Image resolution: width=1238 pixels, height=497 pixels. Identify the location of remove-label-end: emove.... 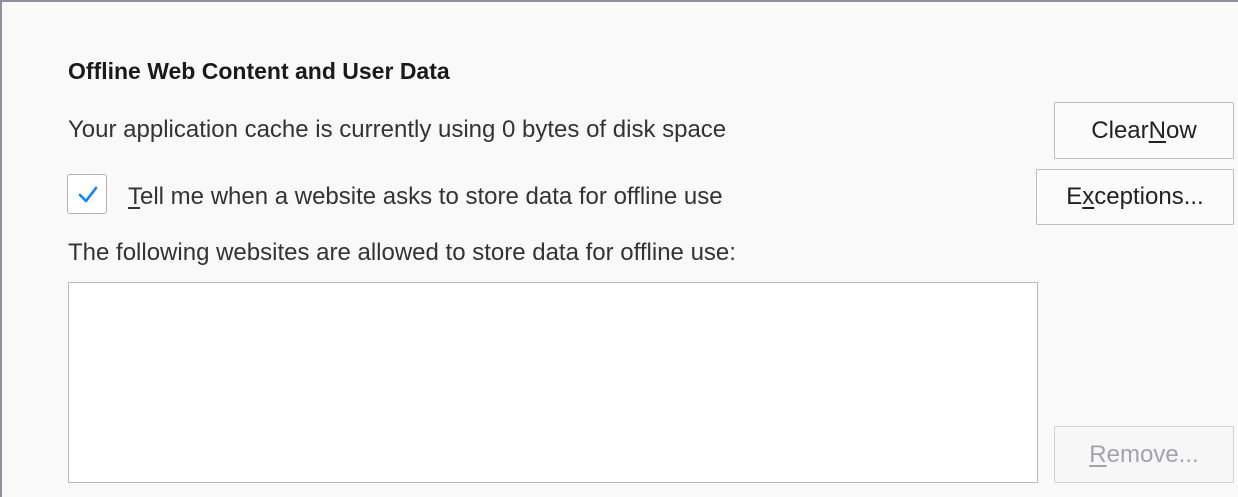
(1152, 454).